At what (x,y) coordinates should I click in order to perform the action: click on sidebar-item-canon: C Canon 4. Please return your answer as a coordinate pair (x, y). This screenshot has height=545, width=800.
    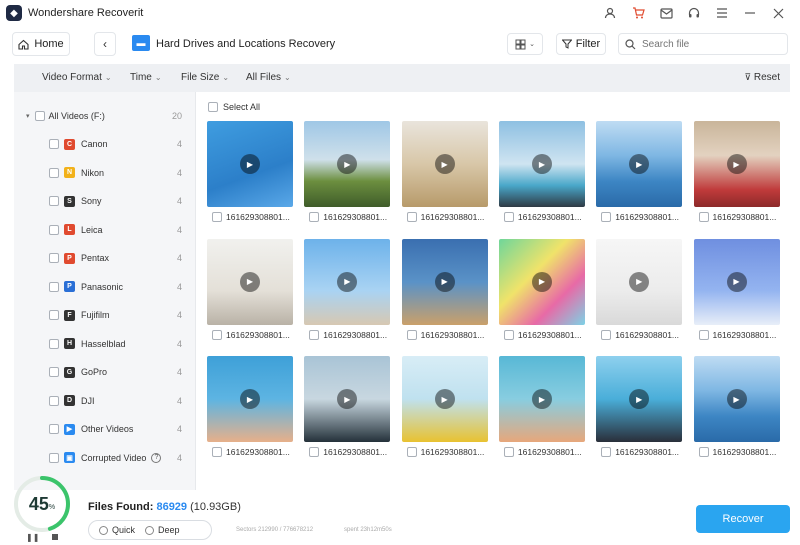
    Looking at the image, I should click on (105, 144).